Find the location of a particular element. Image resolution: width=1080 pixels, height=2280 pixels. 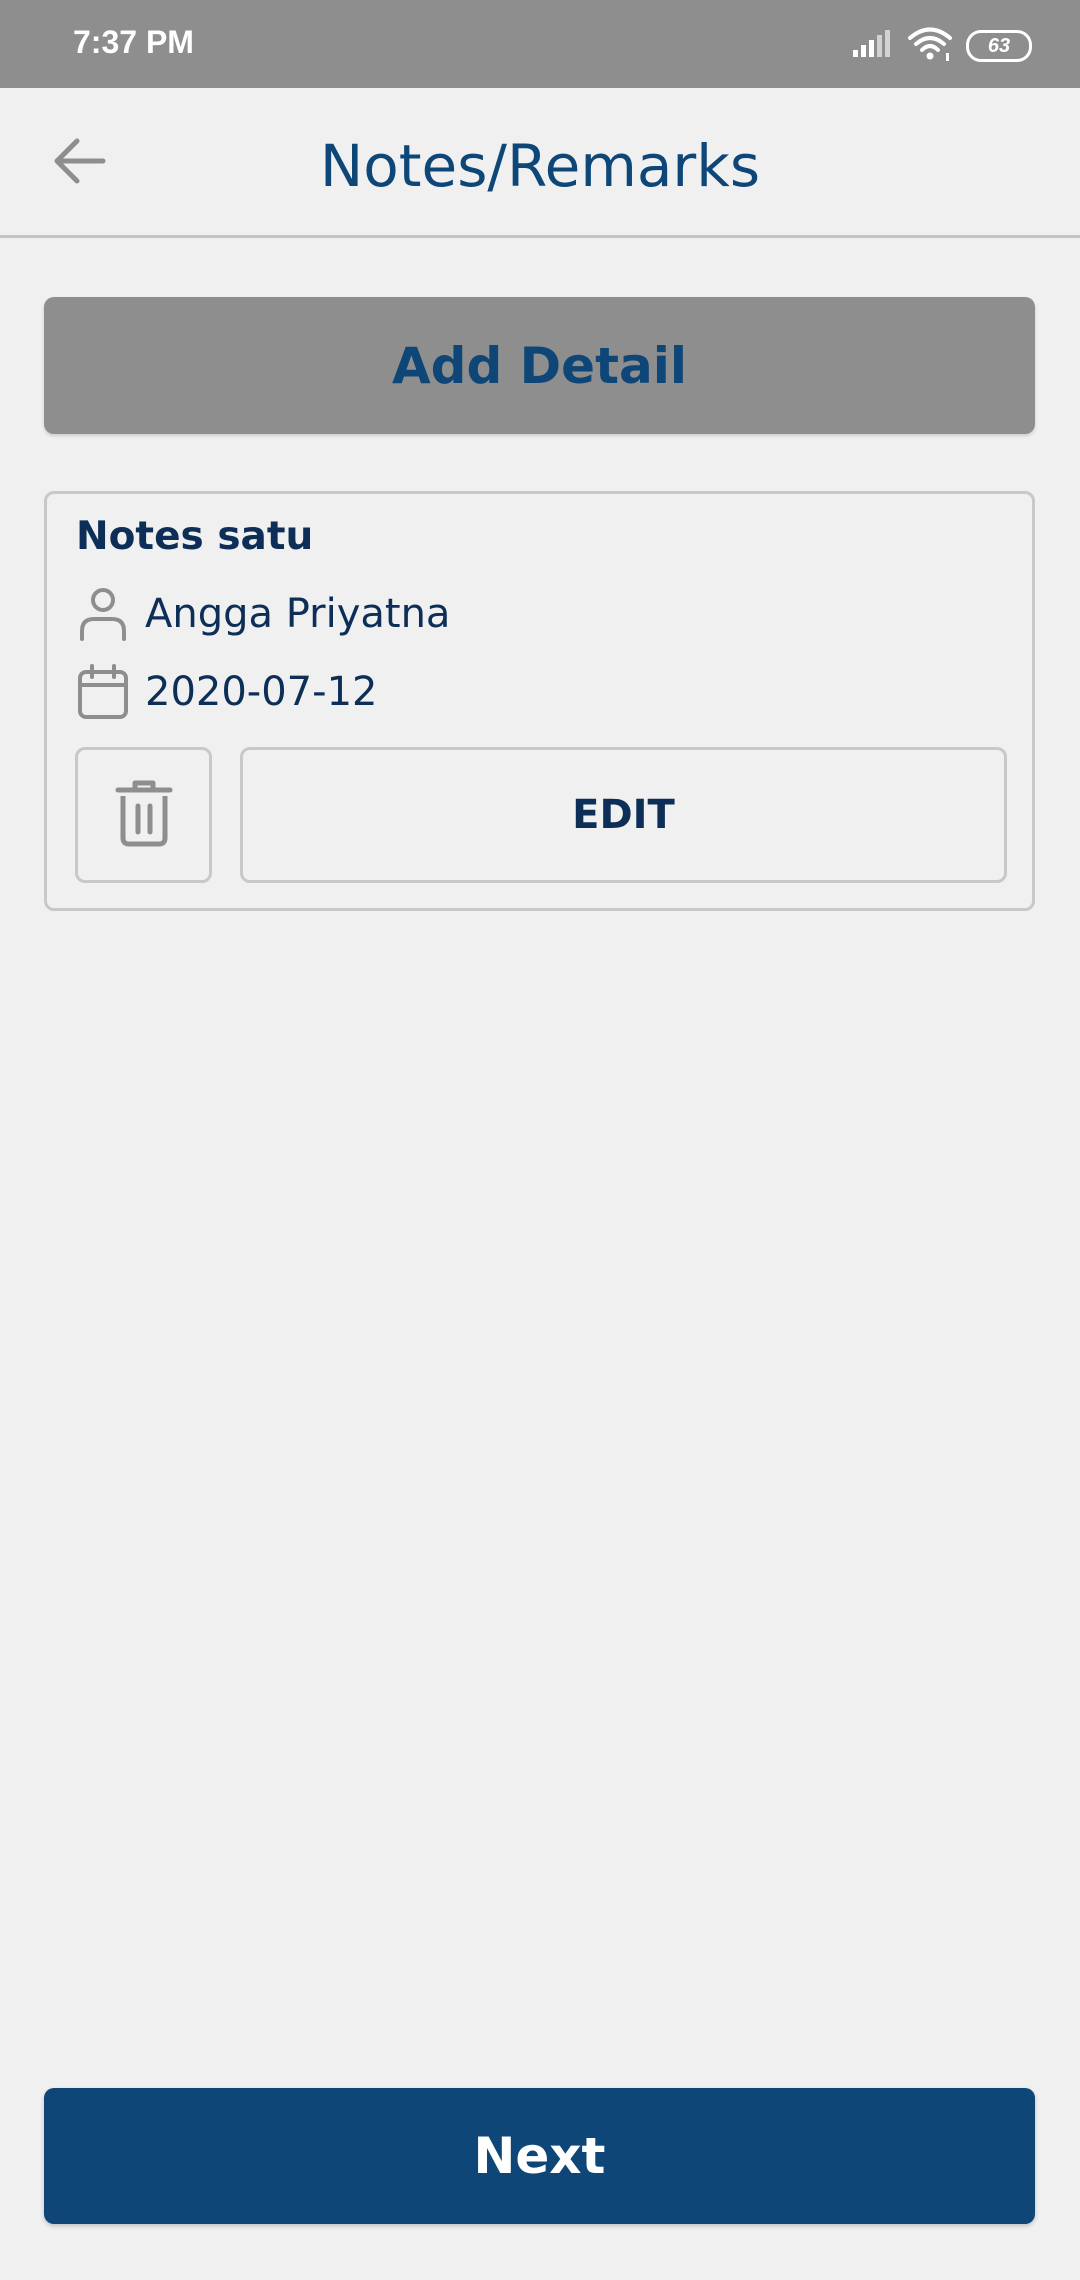

user-icon is located at coordinates (103, 614).